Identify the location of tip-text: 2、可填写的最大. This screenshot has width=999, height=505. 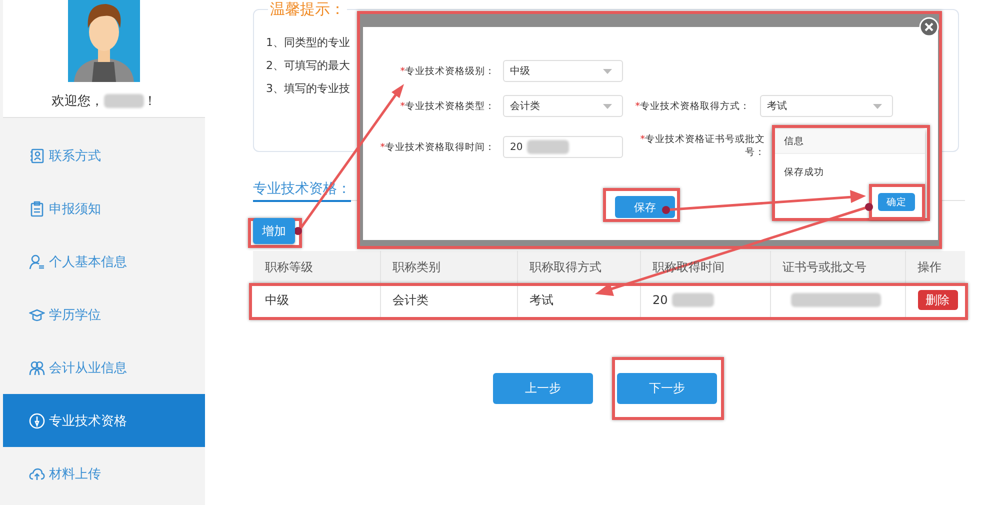
(308, 66).